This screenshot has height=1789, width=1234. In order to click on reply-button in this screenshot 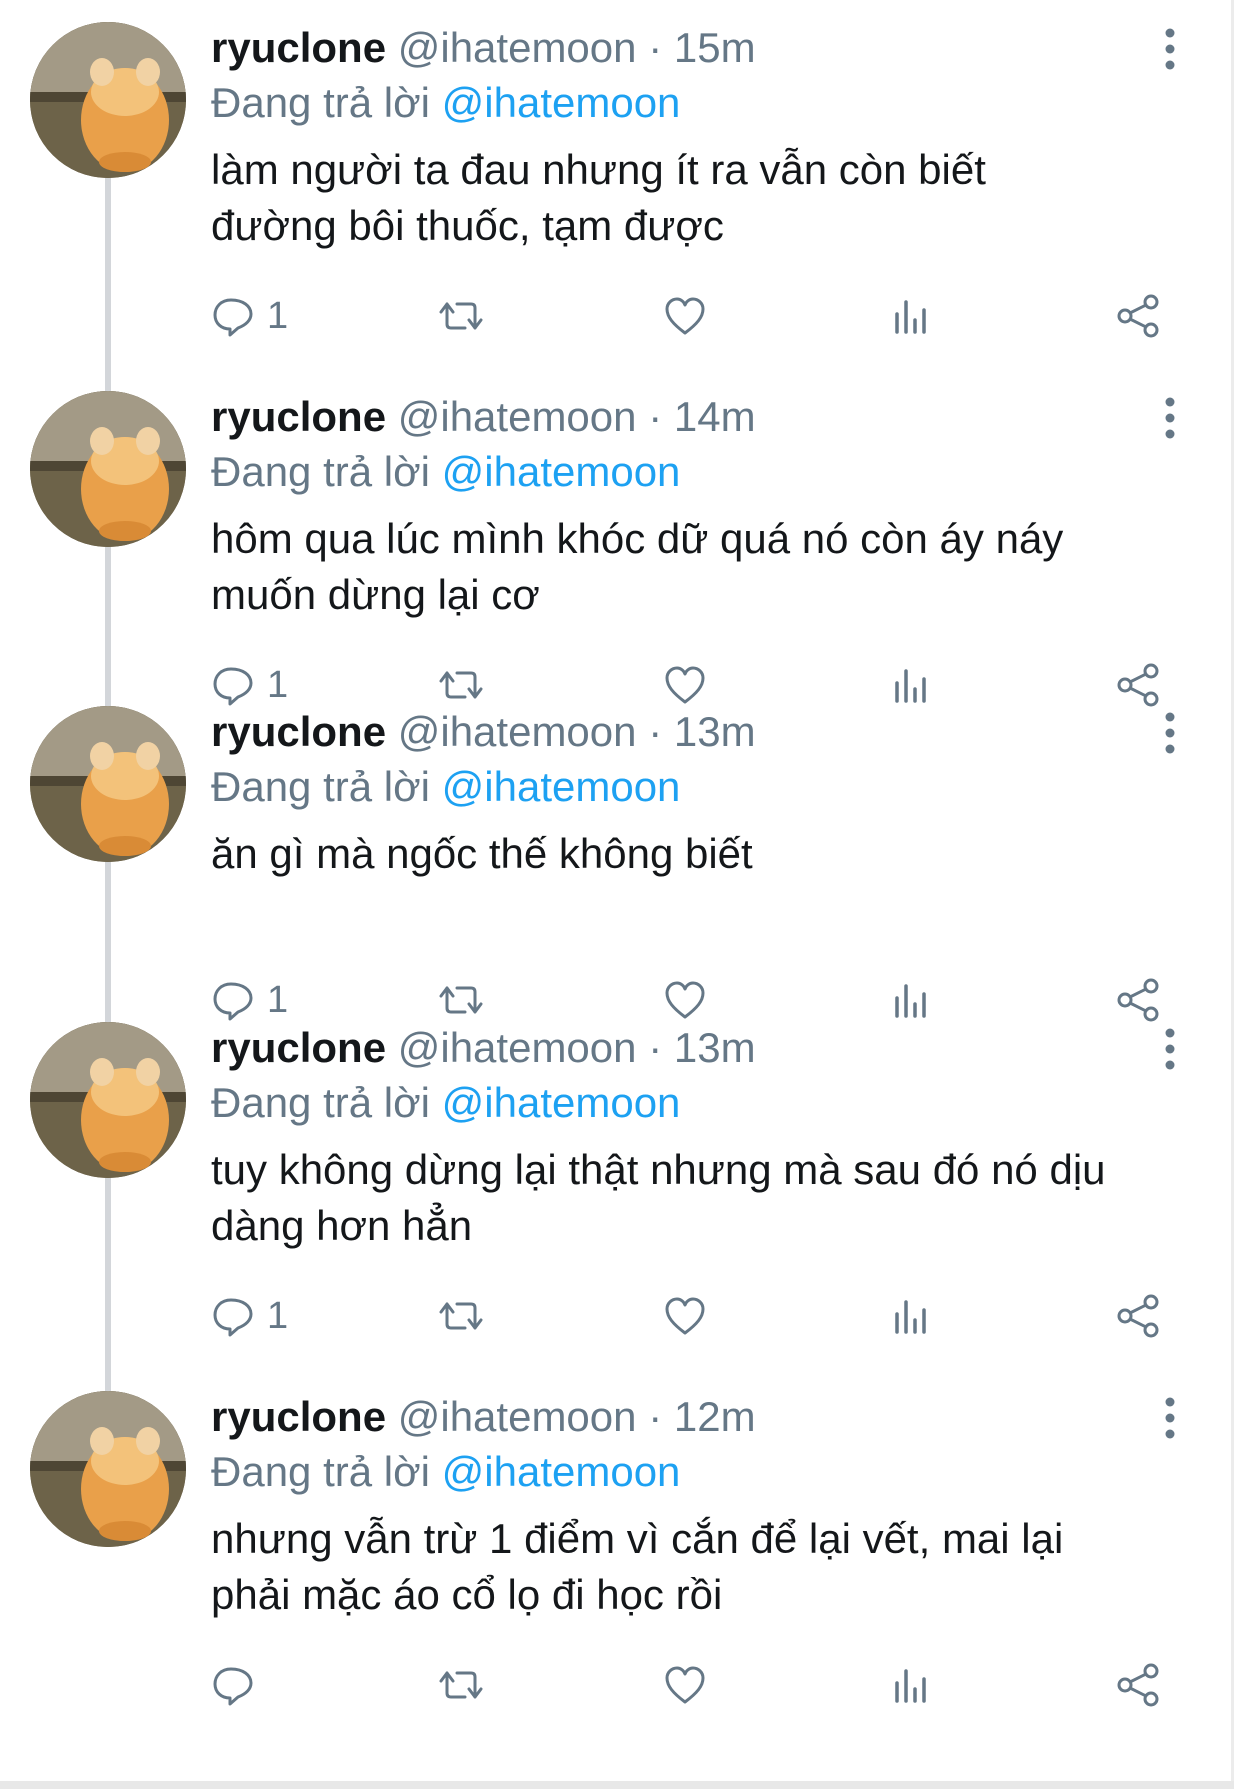, I will do `click(239, 1685)`.